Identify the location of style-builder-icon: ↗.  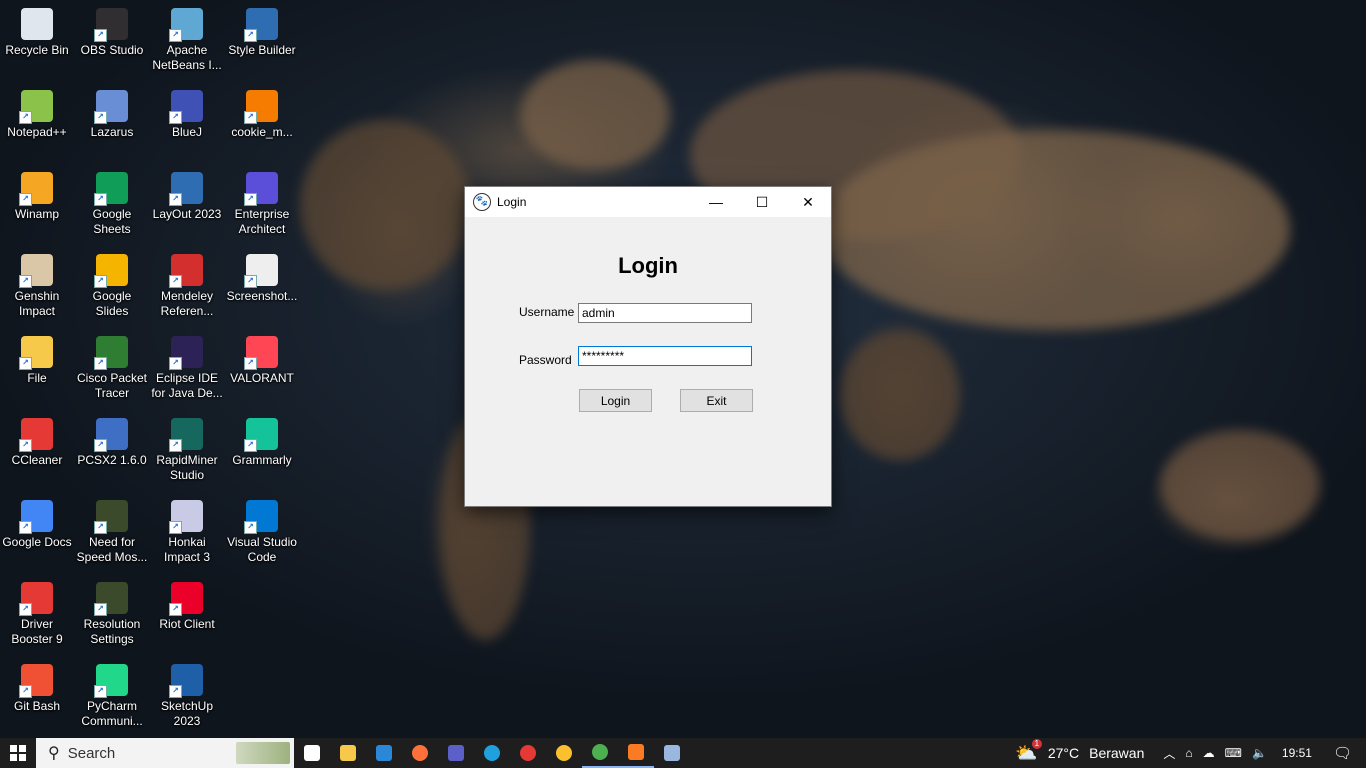
(261, 25).